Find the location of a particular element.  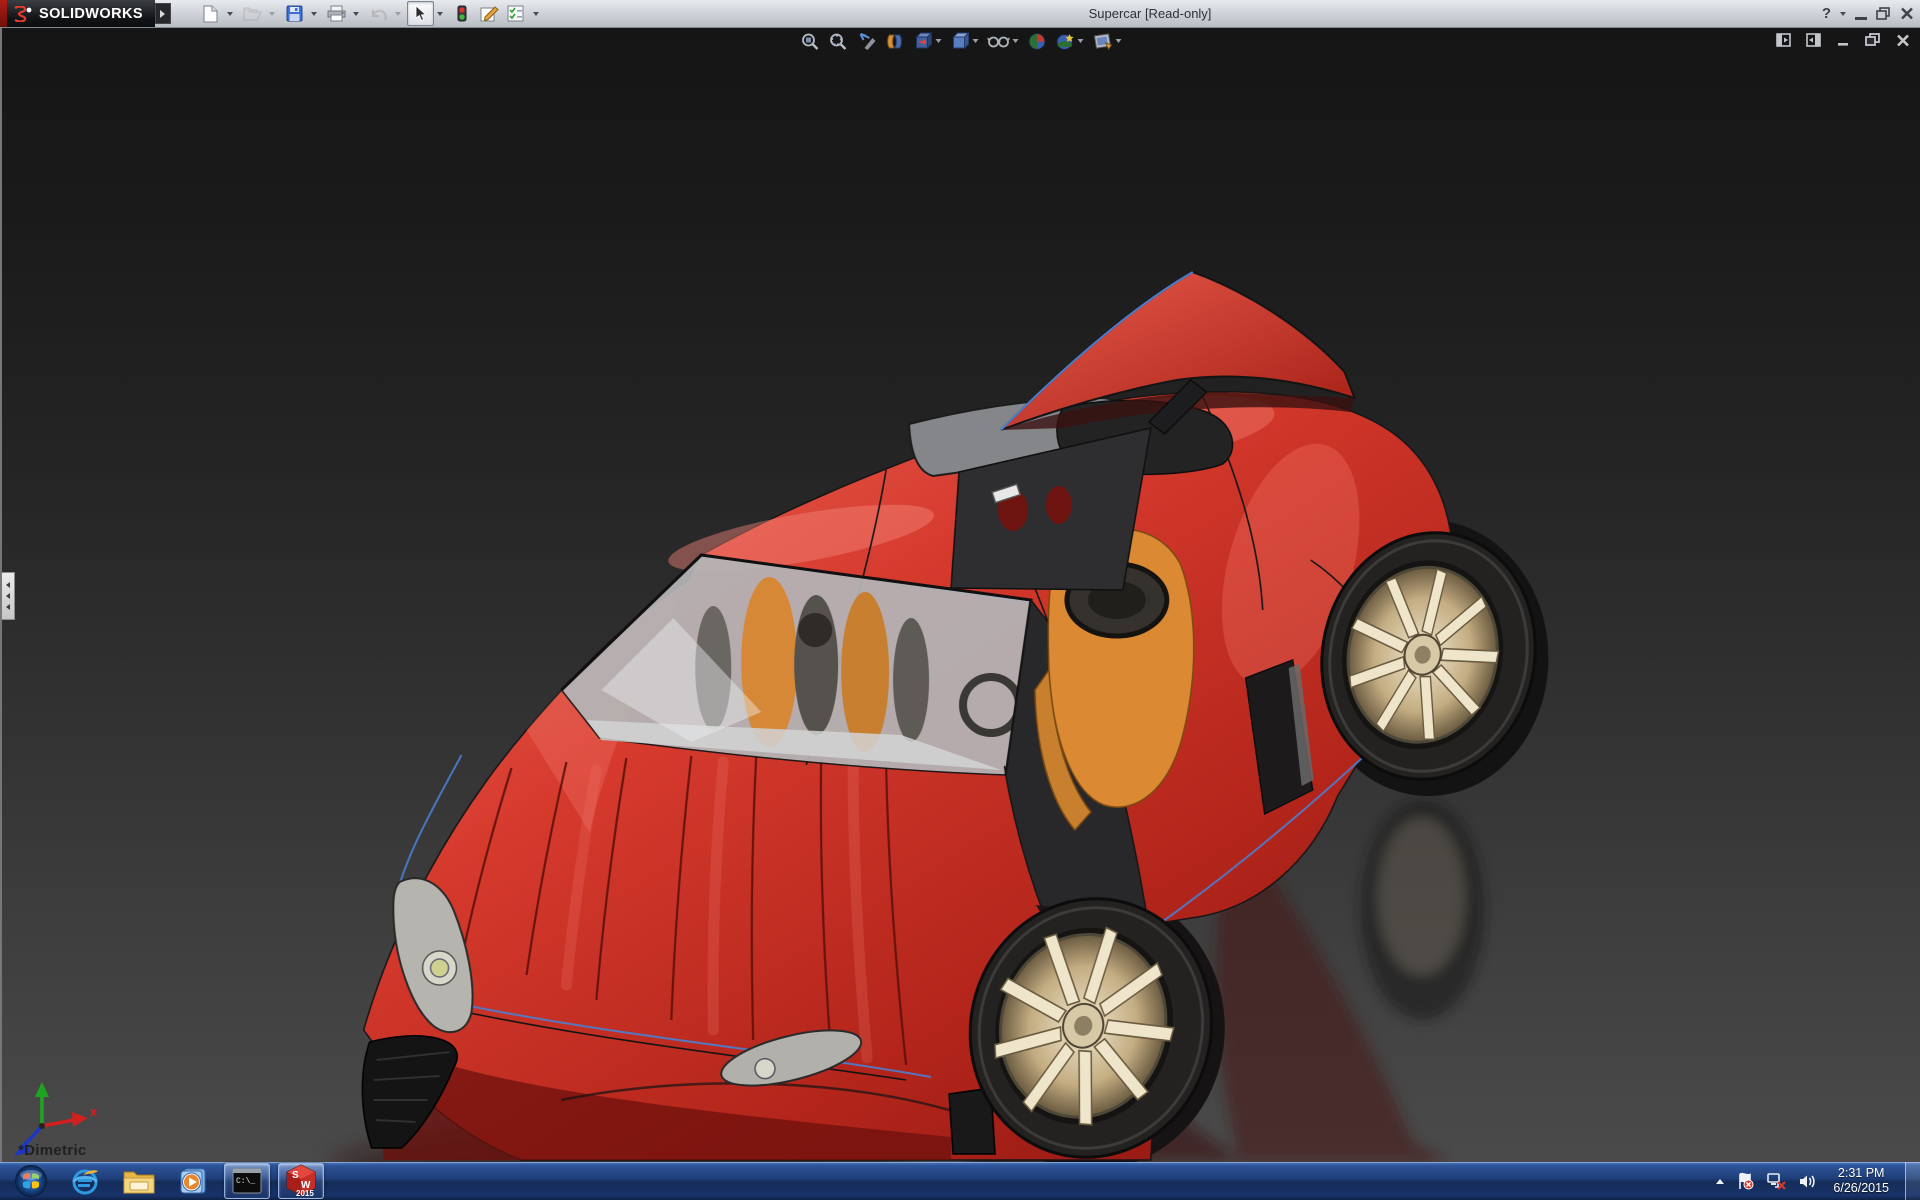

clock-date: 6/26/2015 is located at coordinates (1861, 1188).